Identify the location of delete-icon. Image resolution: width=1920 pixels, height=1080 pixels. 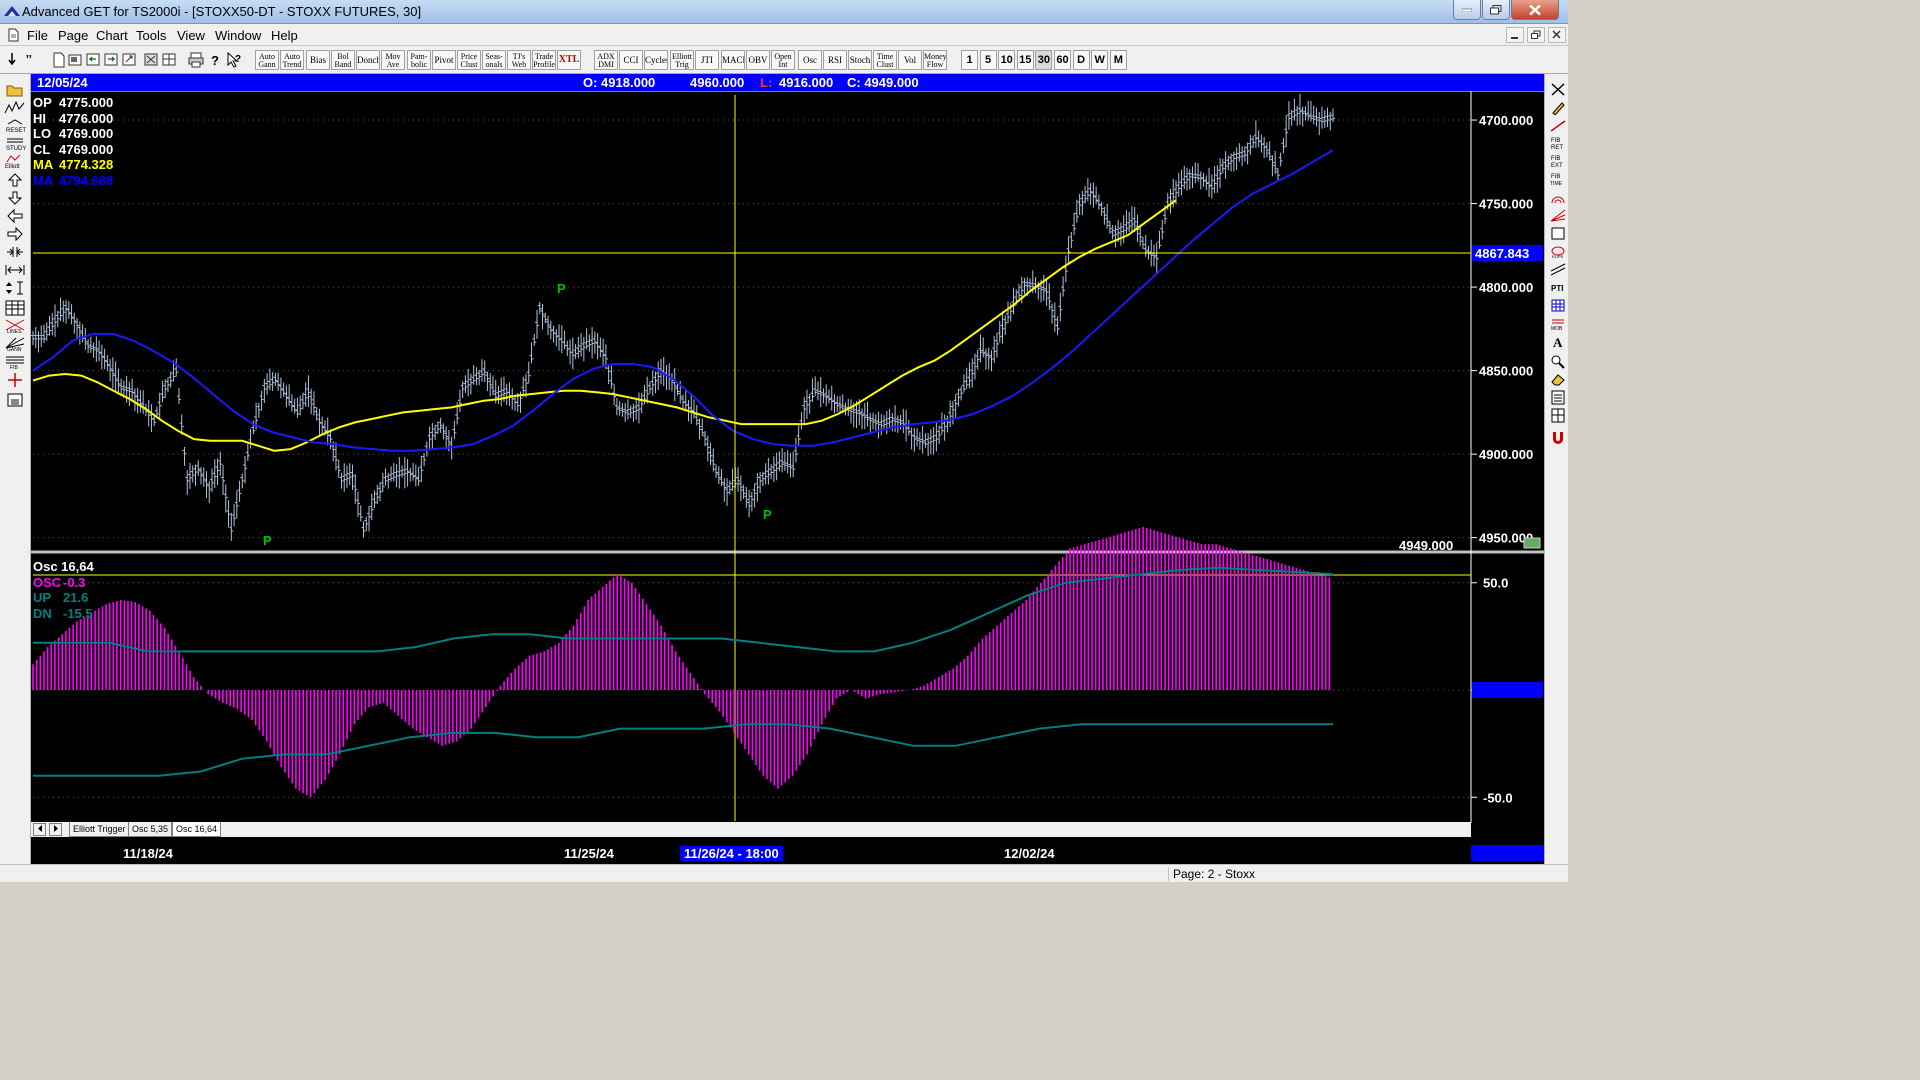
(151, 60).